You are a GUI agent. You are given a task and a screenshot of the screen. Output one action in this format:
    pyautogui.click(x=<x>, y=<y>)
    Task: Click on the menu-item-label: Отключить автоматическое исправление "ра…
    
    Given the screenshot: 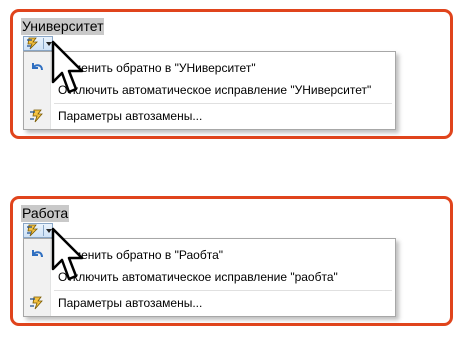 What is the action you would take?
    pyautogui.click(x=198, y=277)
    